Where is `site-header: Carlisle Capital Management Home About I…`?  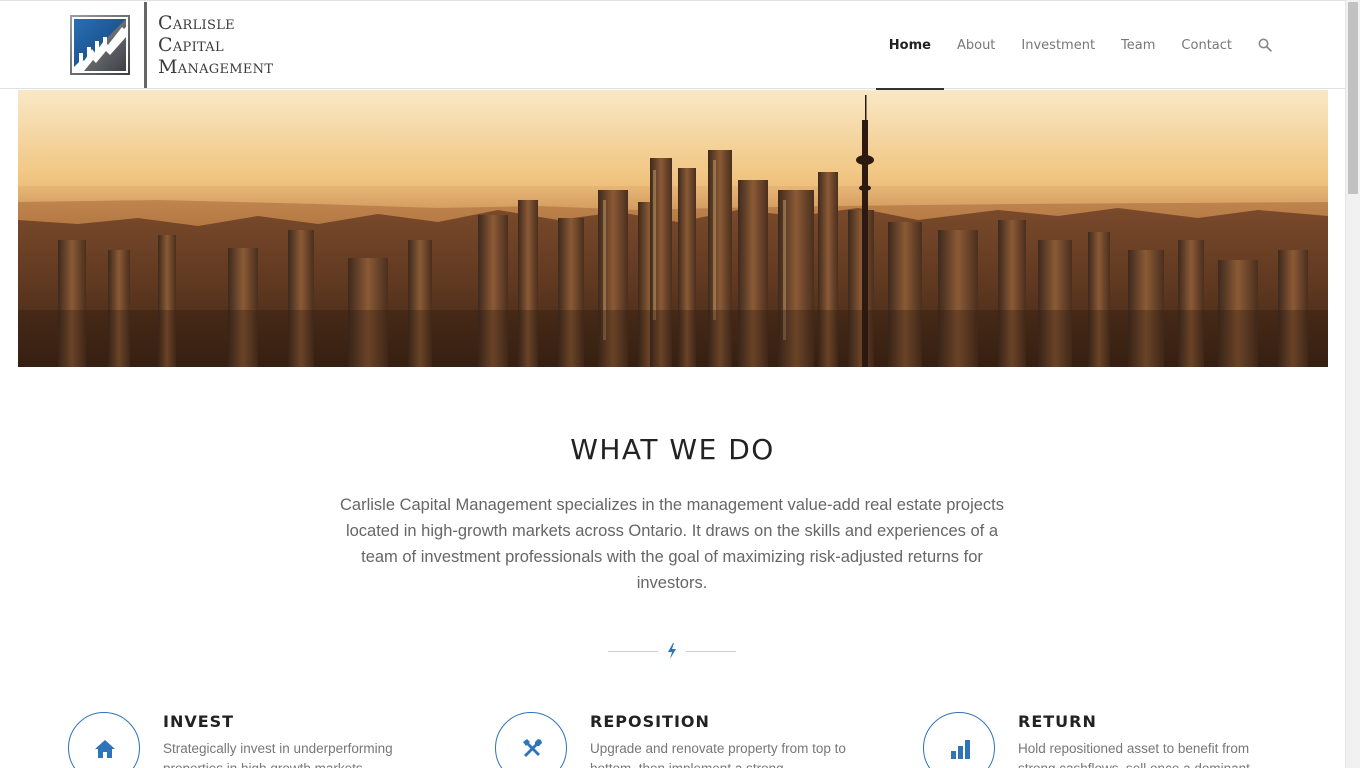 site-header: Carlisle Capital Management Home About I… is located at coordinates (672, 45).